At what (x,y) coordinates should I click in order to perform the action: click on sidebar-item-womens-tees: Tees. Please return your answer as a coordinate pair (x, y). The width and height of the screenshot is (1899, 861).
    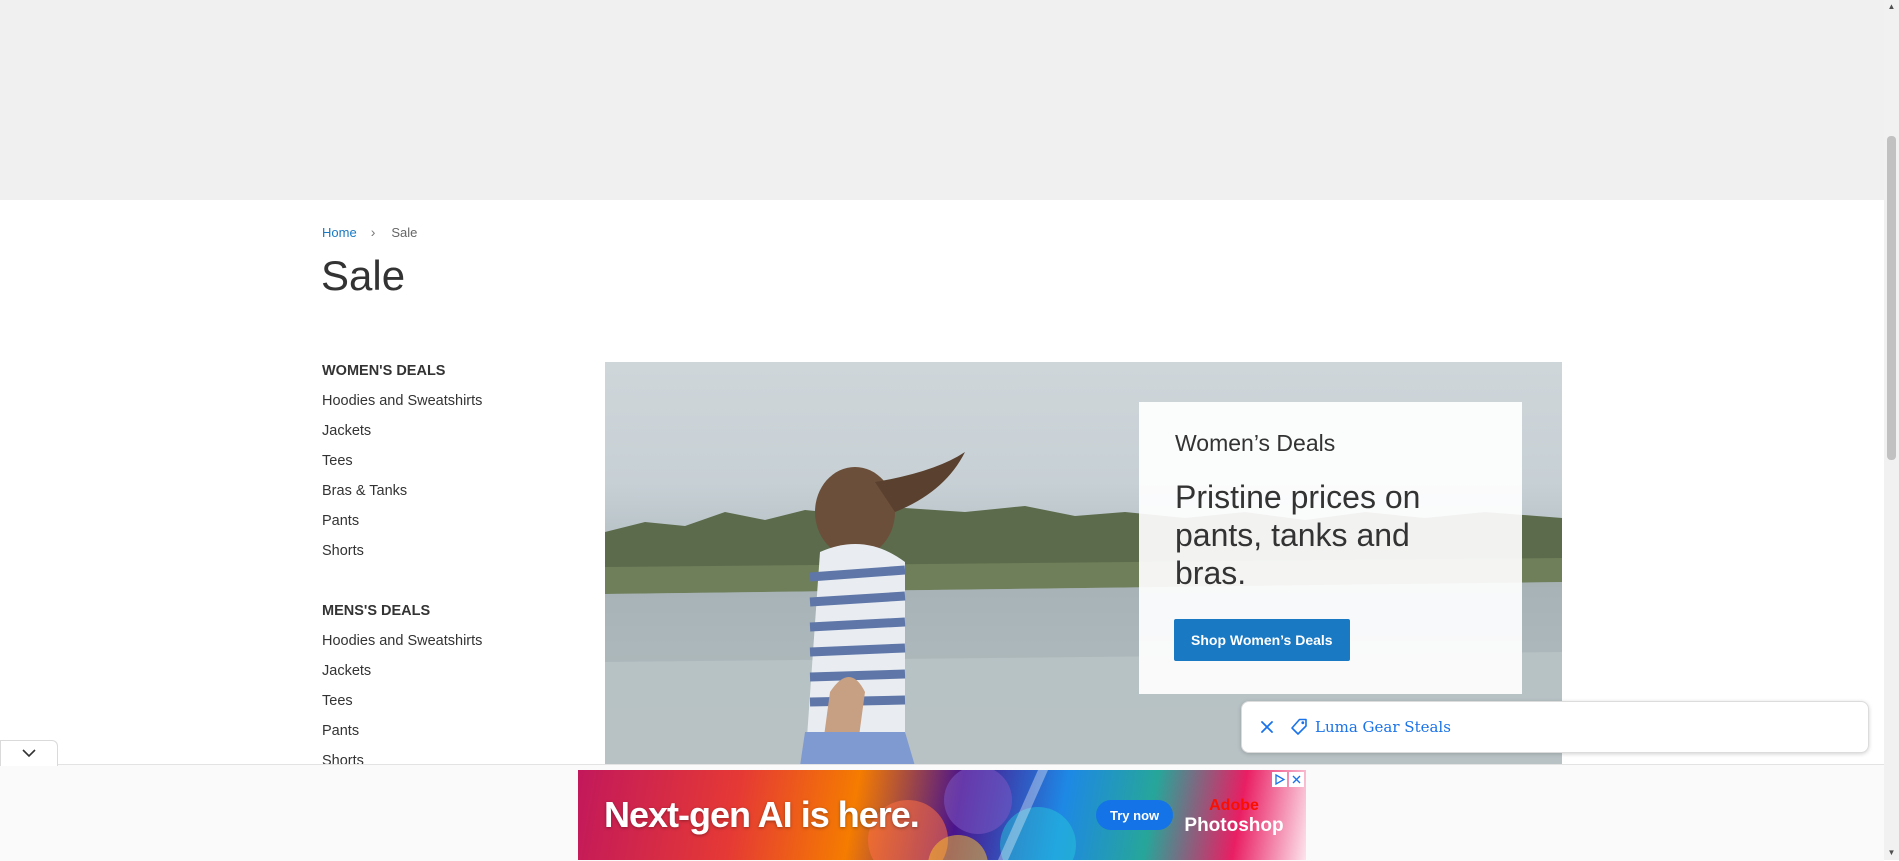
    Looking at the image, I should click on (452, 468).